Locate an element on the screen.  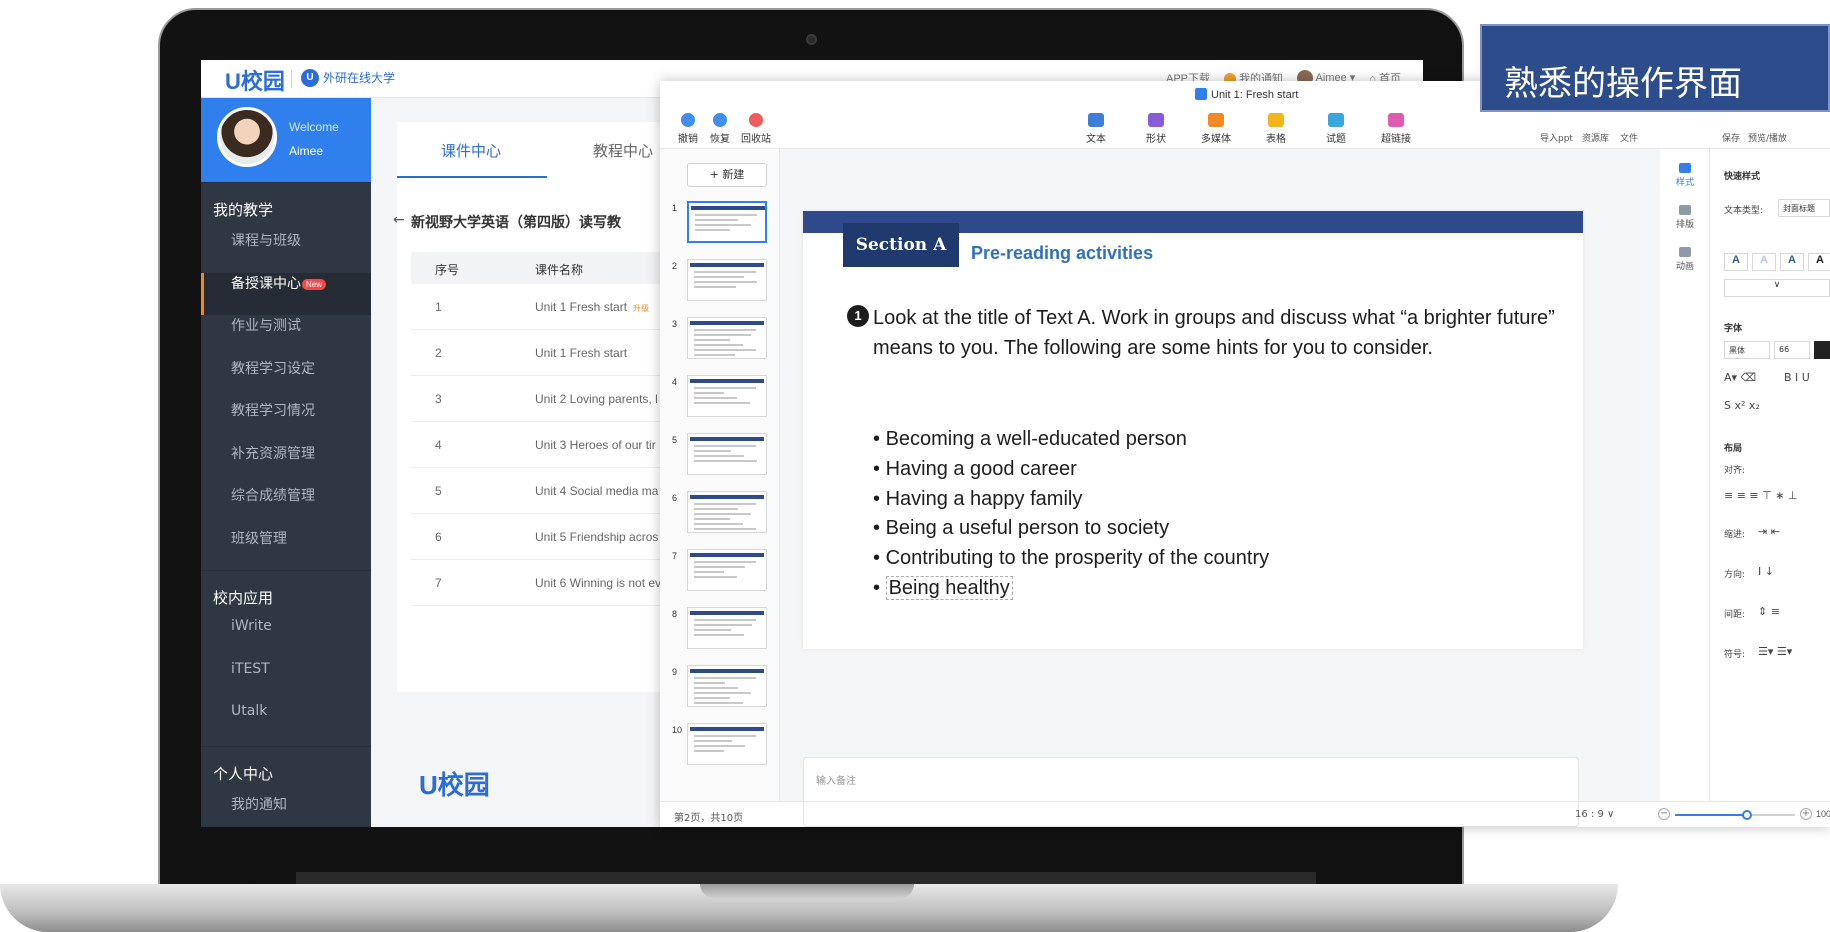
list-item-selected: Being healthy is located at coordinates (1071, 589).